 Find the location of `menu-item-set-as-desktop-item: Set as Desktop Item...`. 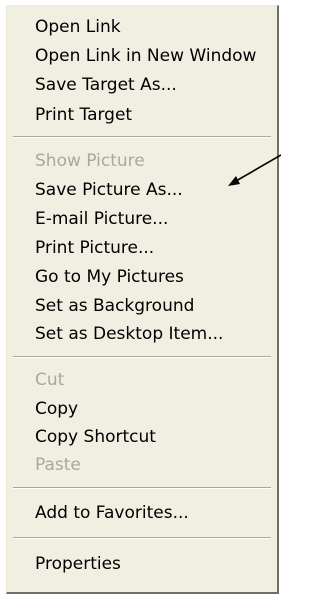

menu-item-set-as-desktop-item: Set as Desktop Item... is located at coordinates (129, 334).